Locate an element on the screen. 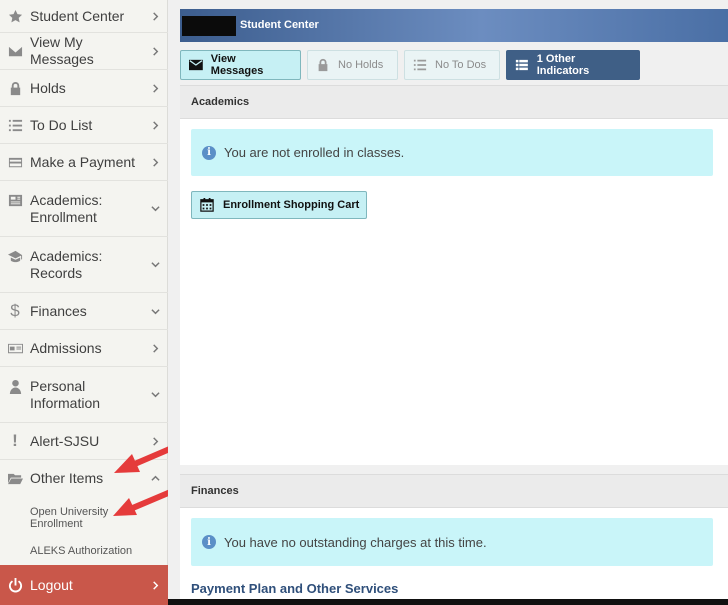 This screenshot has width=728, height=605. sidebar-item-admissions: Admissions is located at coordinates (84, 348).